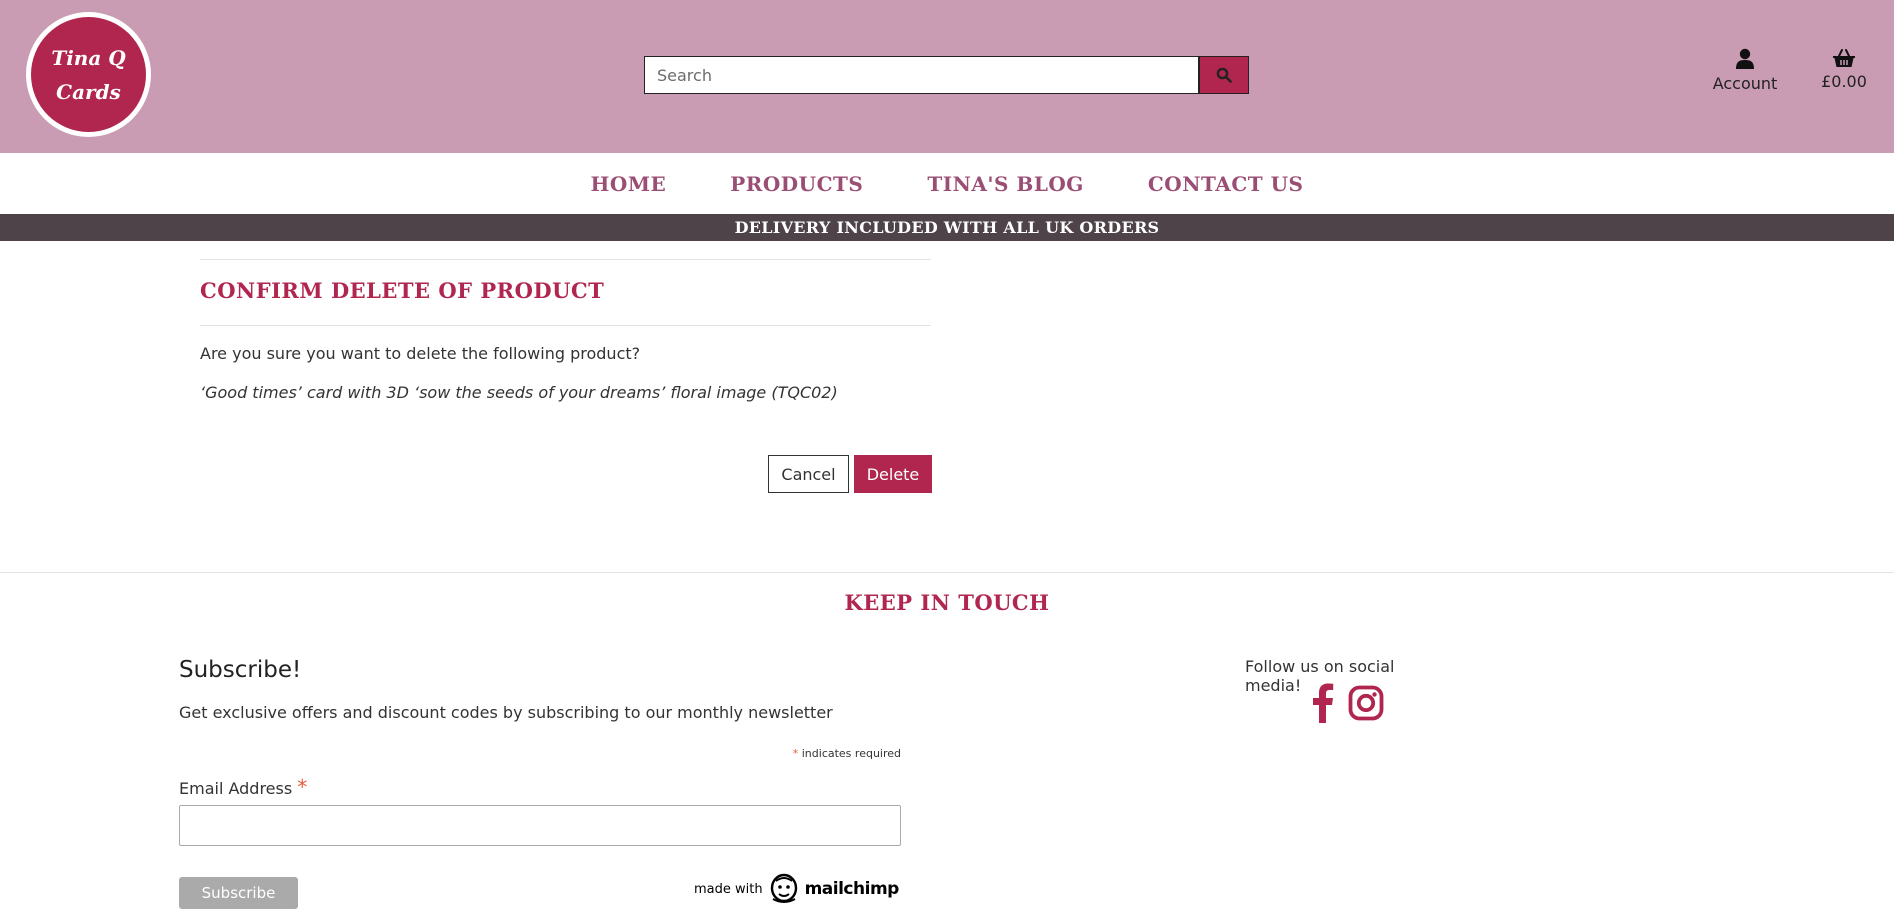 This screenshot has width=1894, height=915. Describe the element at coordinates (402, 290) in the screenshot. I see `page-title: CONFIRM DELETE OF PRODUCT` at that location.